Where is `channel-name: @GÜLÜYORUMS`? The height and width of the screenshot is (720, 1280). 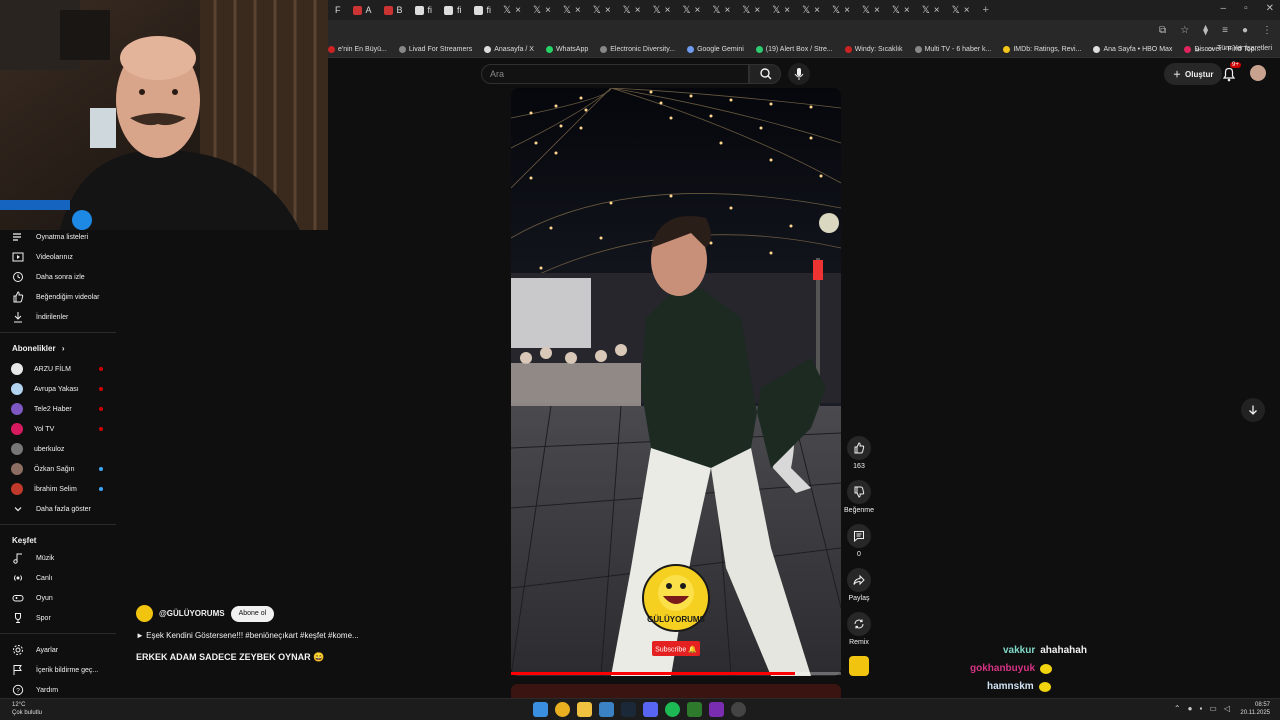 channel-name: @GÜLÜYORUMS is located at coordinates (192, 613).